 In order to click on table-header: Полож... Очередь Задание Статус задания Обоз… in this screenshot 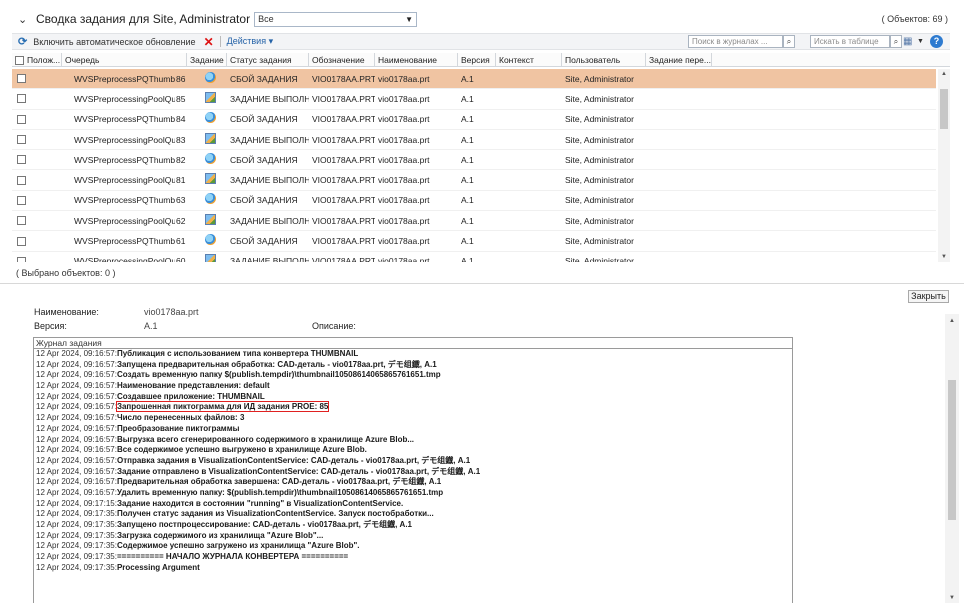, I will do `click(481, 60)`.